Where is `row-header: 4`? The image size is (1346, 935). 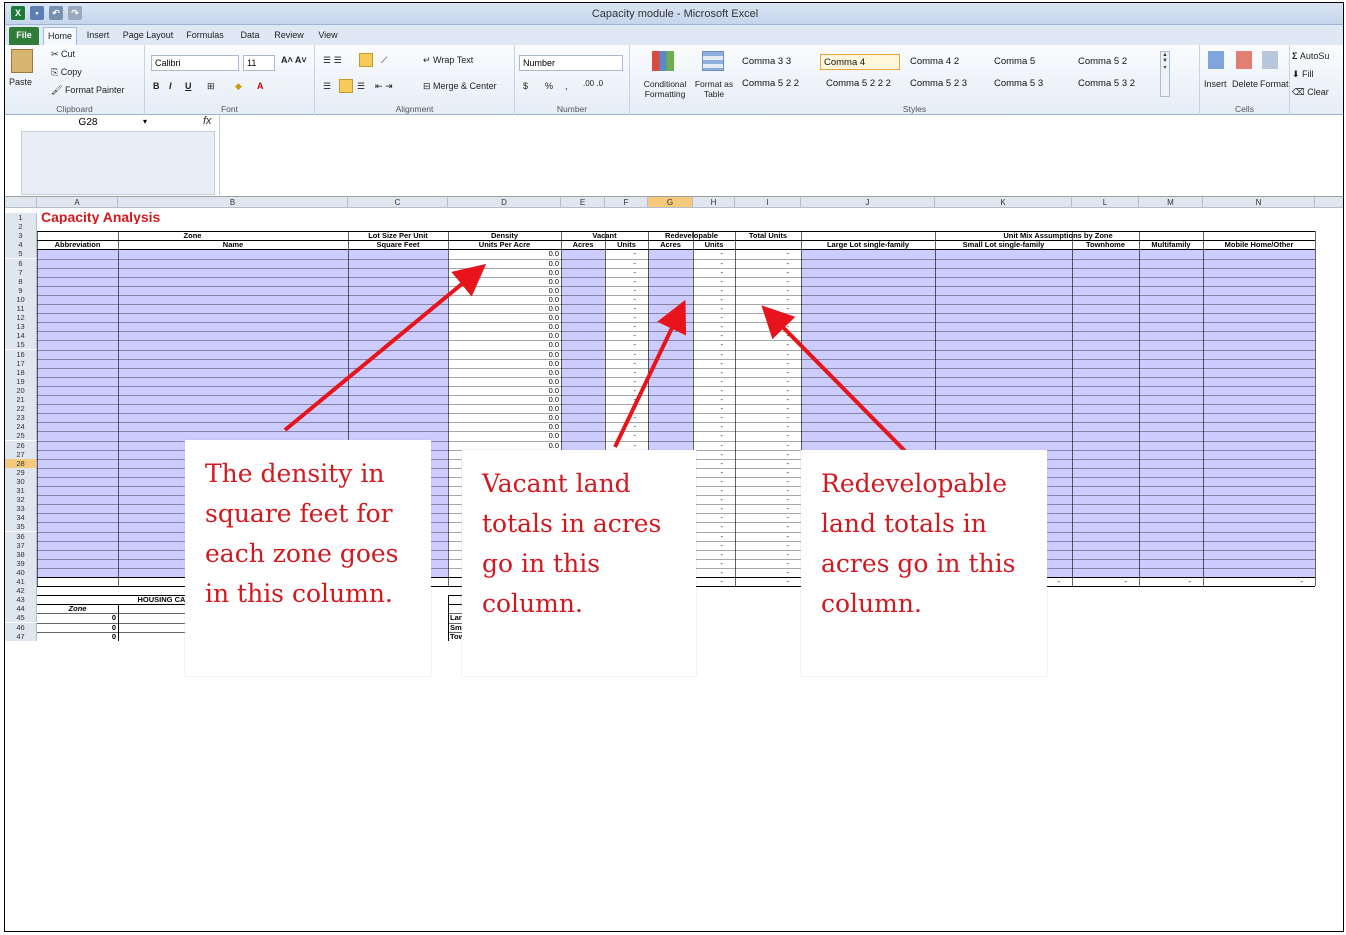
row-header: 4 is located at coordinates (21, 245).